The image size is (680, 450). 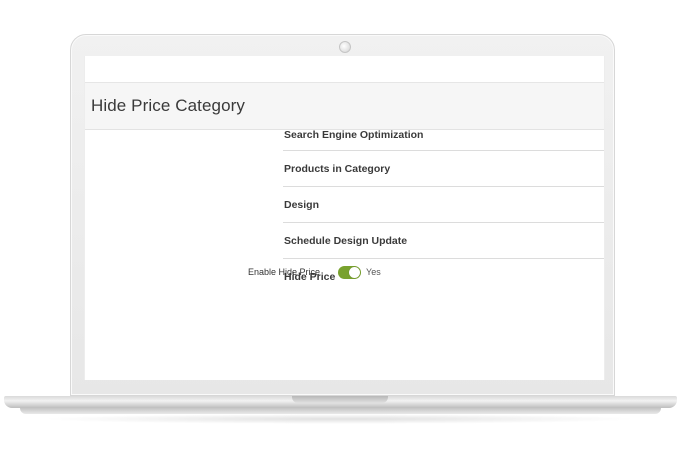 What do you see at coordinates (344, 69) in the screenshot?
I see `top-bar` at bounding box center [344, 69].